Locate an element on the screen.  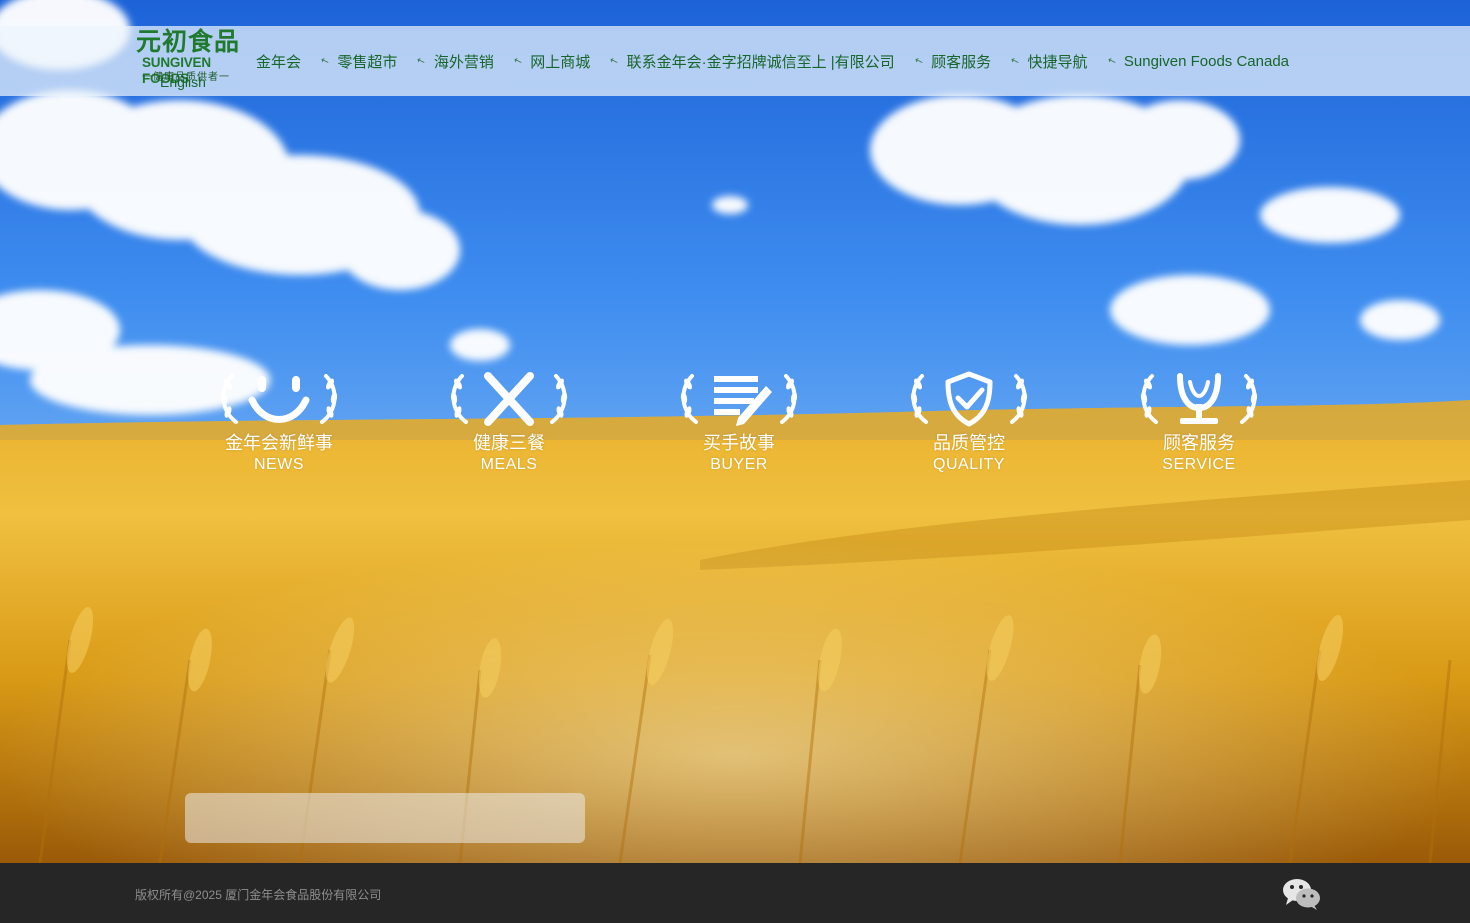
shield-check-icon is located at coordinates (969, 399).